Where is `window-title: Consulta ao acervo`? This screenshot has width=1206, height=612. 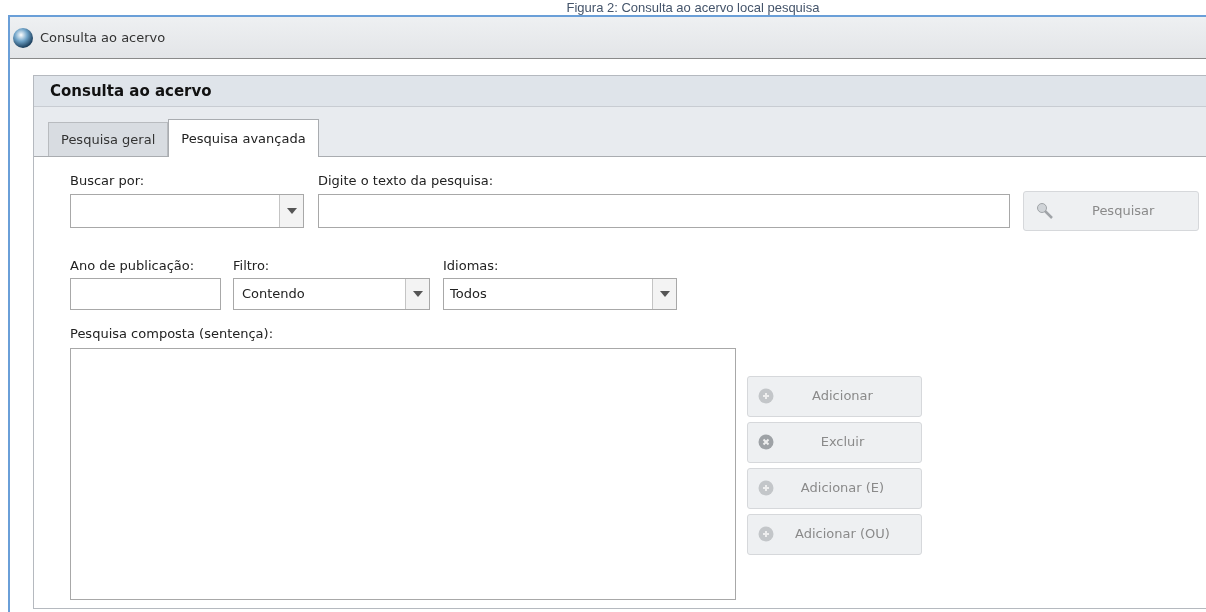
window-title: Consulta ao acervo is located at coordinates (103, 37).